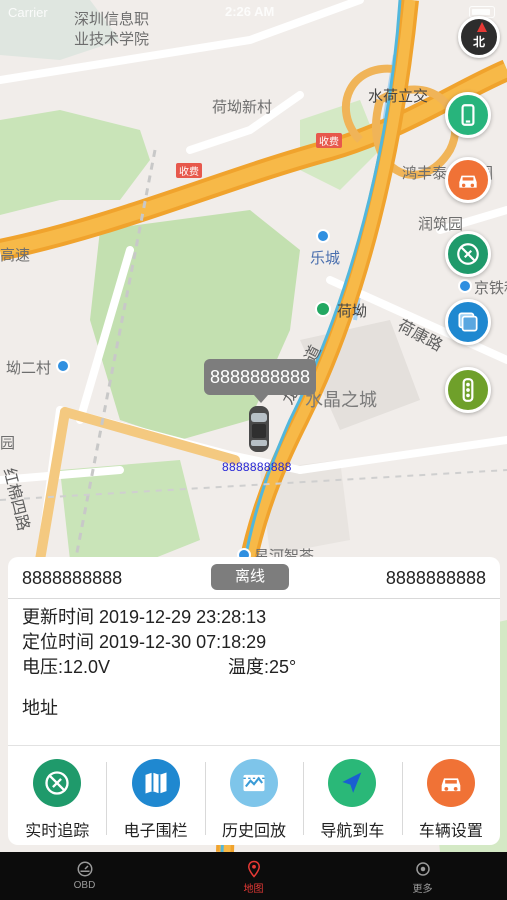 The width and height of the screenshot is (507, 900). I want to click on tab-label: 地图, so click(253, 889).